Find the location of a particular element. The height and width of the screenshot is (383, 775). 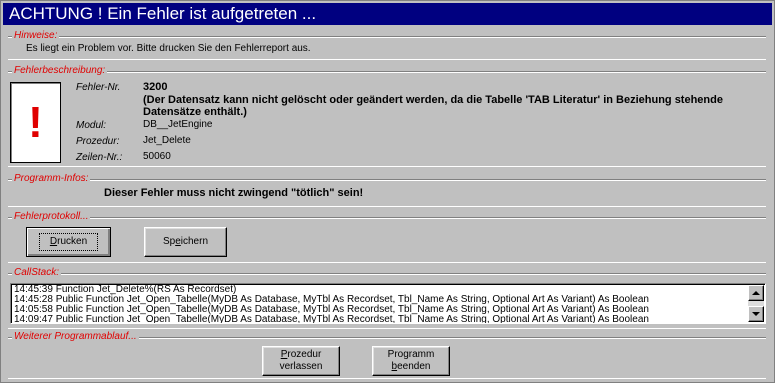

prozedur-label: Prozedur: is located at coordinates (98, 141).